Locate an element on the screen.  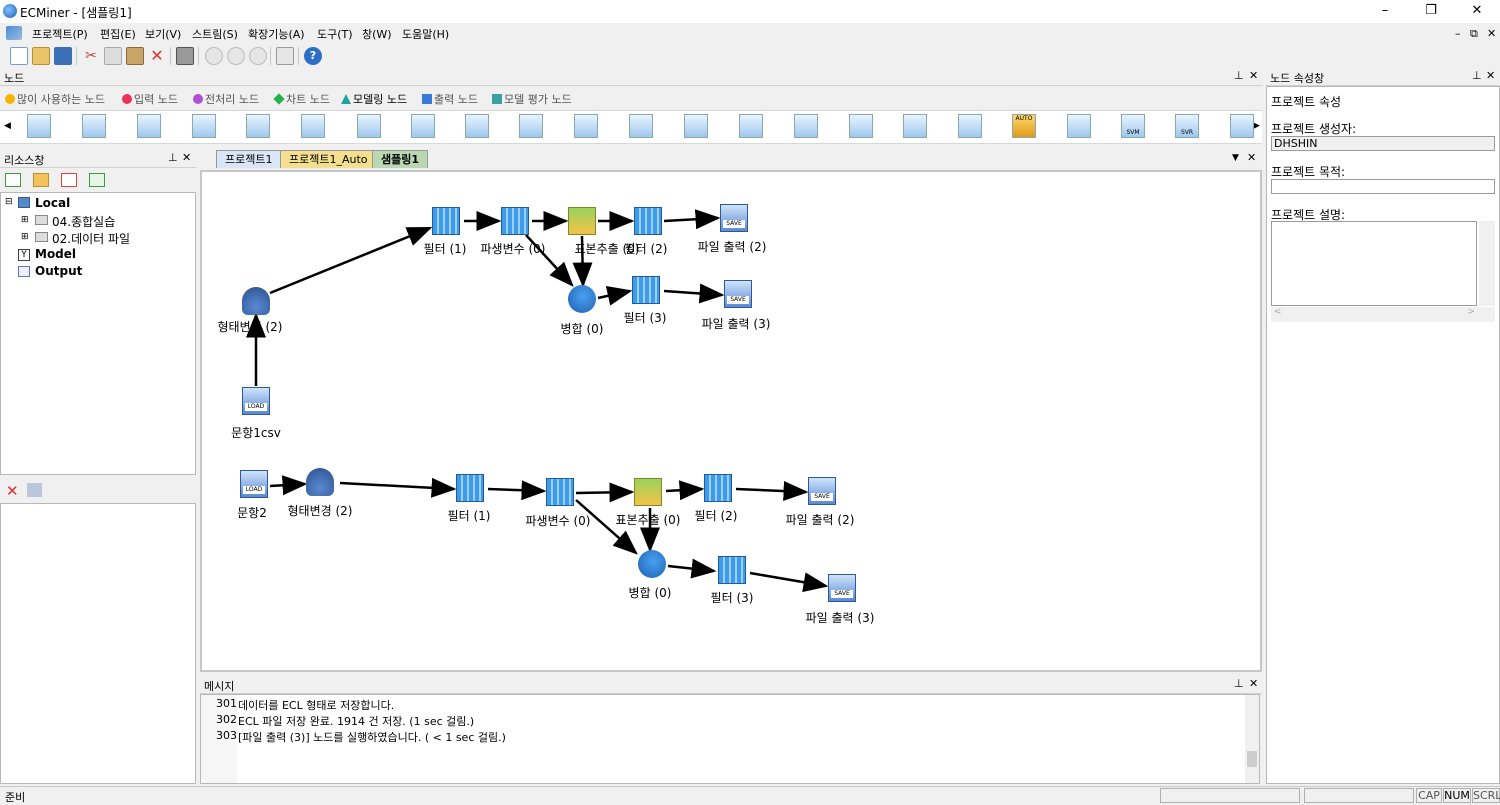
menu-stream: 스트림(S) is located at coordinates (215, 34).